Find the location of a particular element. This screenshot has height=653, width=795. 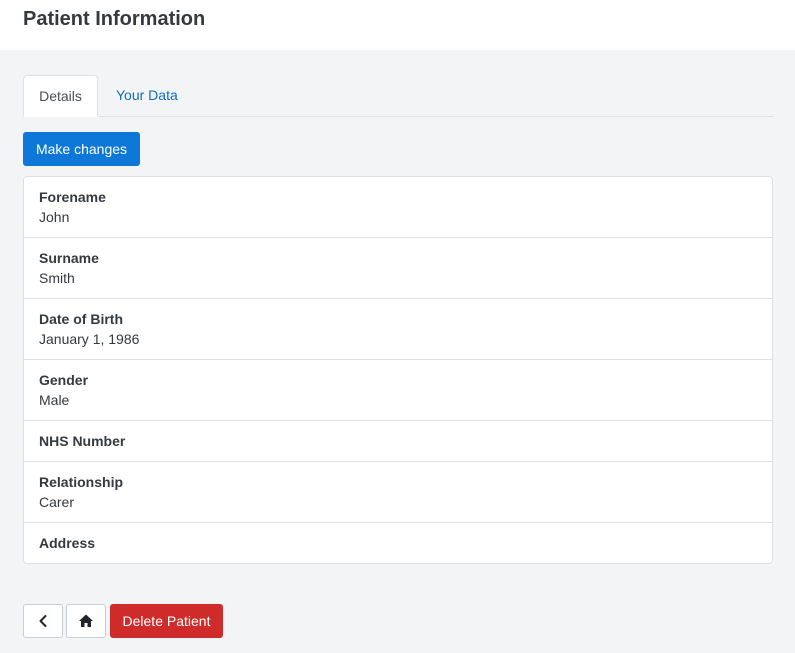

tab-your-data: Your Data is located at coordinates (147, 95).